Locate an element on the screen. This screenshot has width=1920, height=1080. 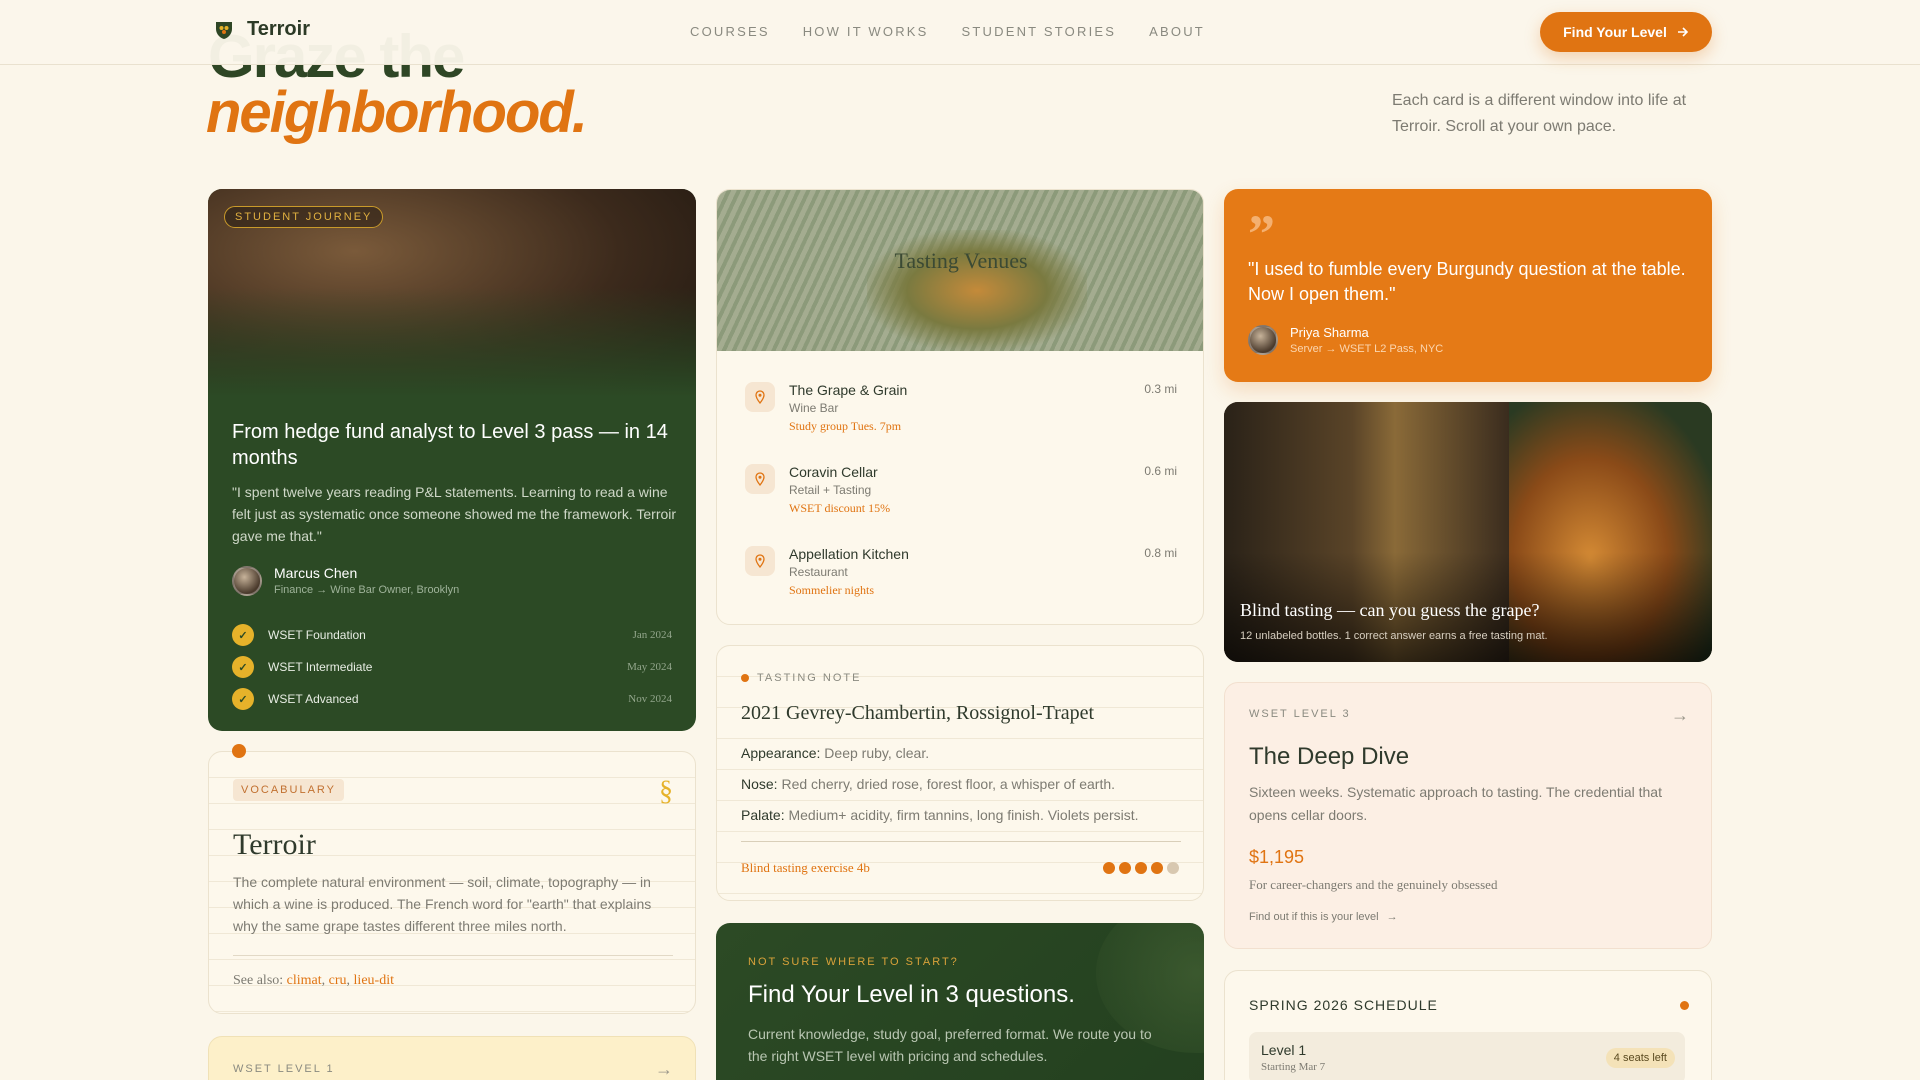
see-also: See also: climat, cru, lieu-dit is located at coordinates (313, 980).